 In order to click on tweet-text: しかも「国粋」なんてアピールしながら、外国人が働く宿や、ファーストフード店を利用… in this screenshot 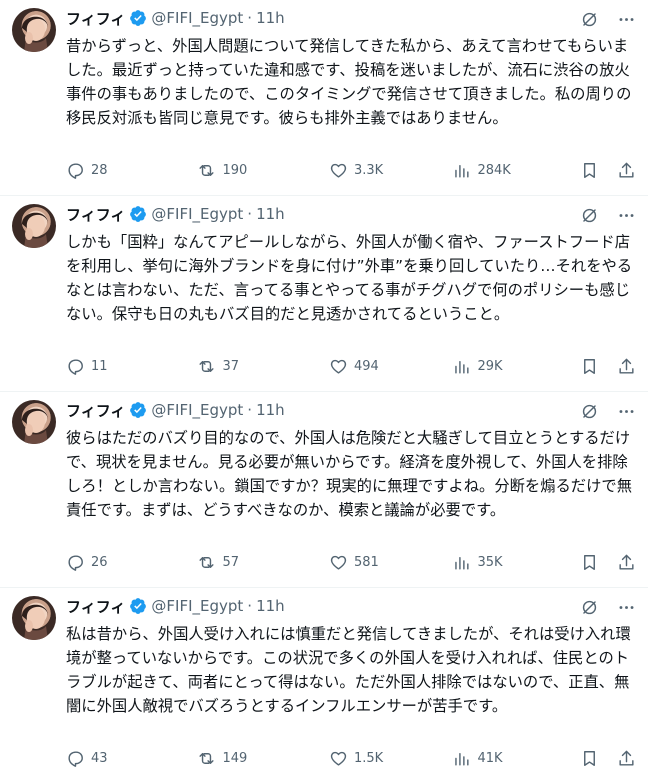, I will do `click(349, 278)`.